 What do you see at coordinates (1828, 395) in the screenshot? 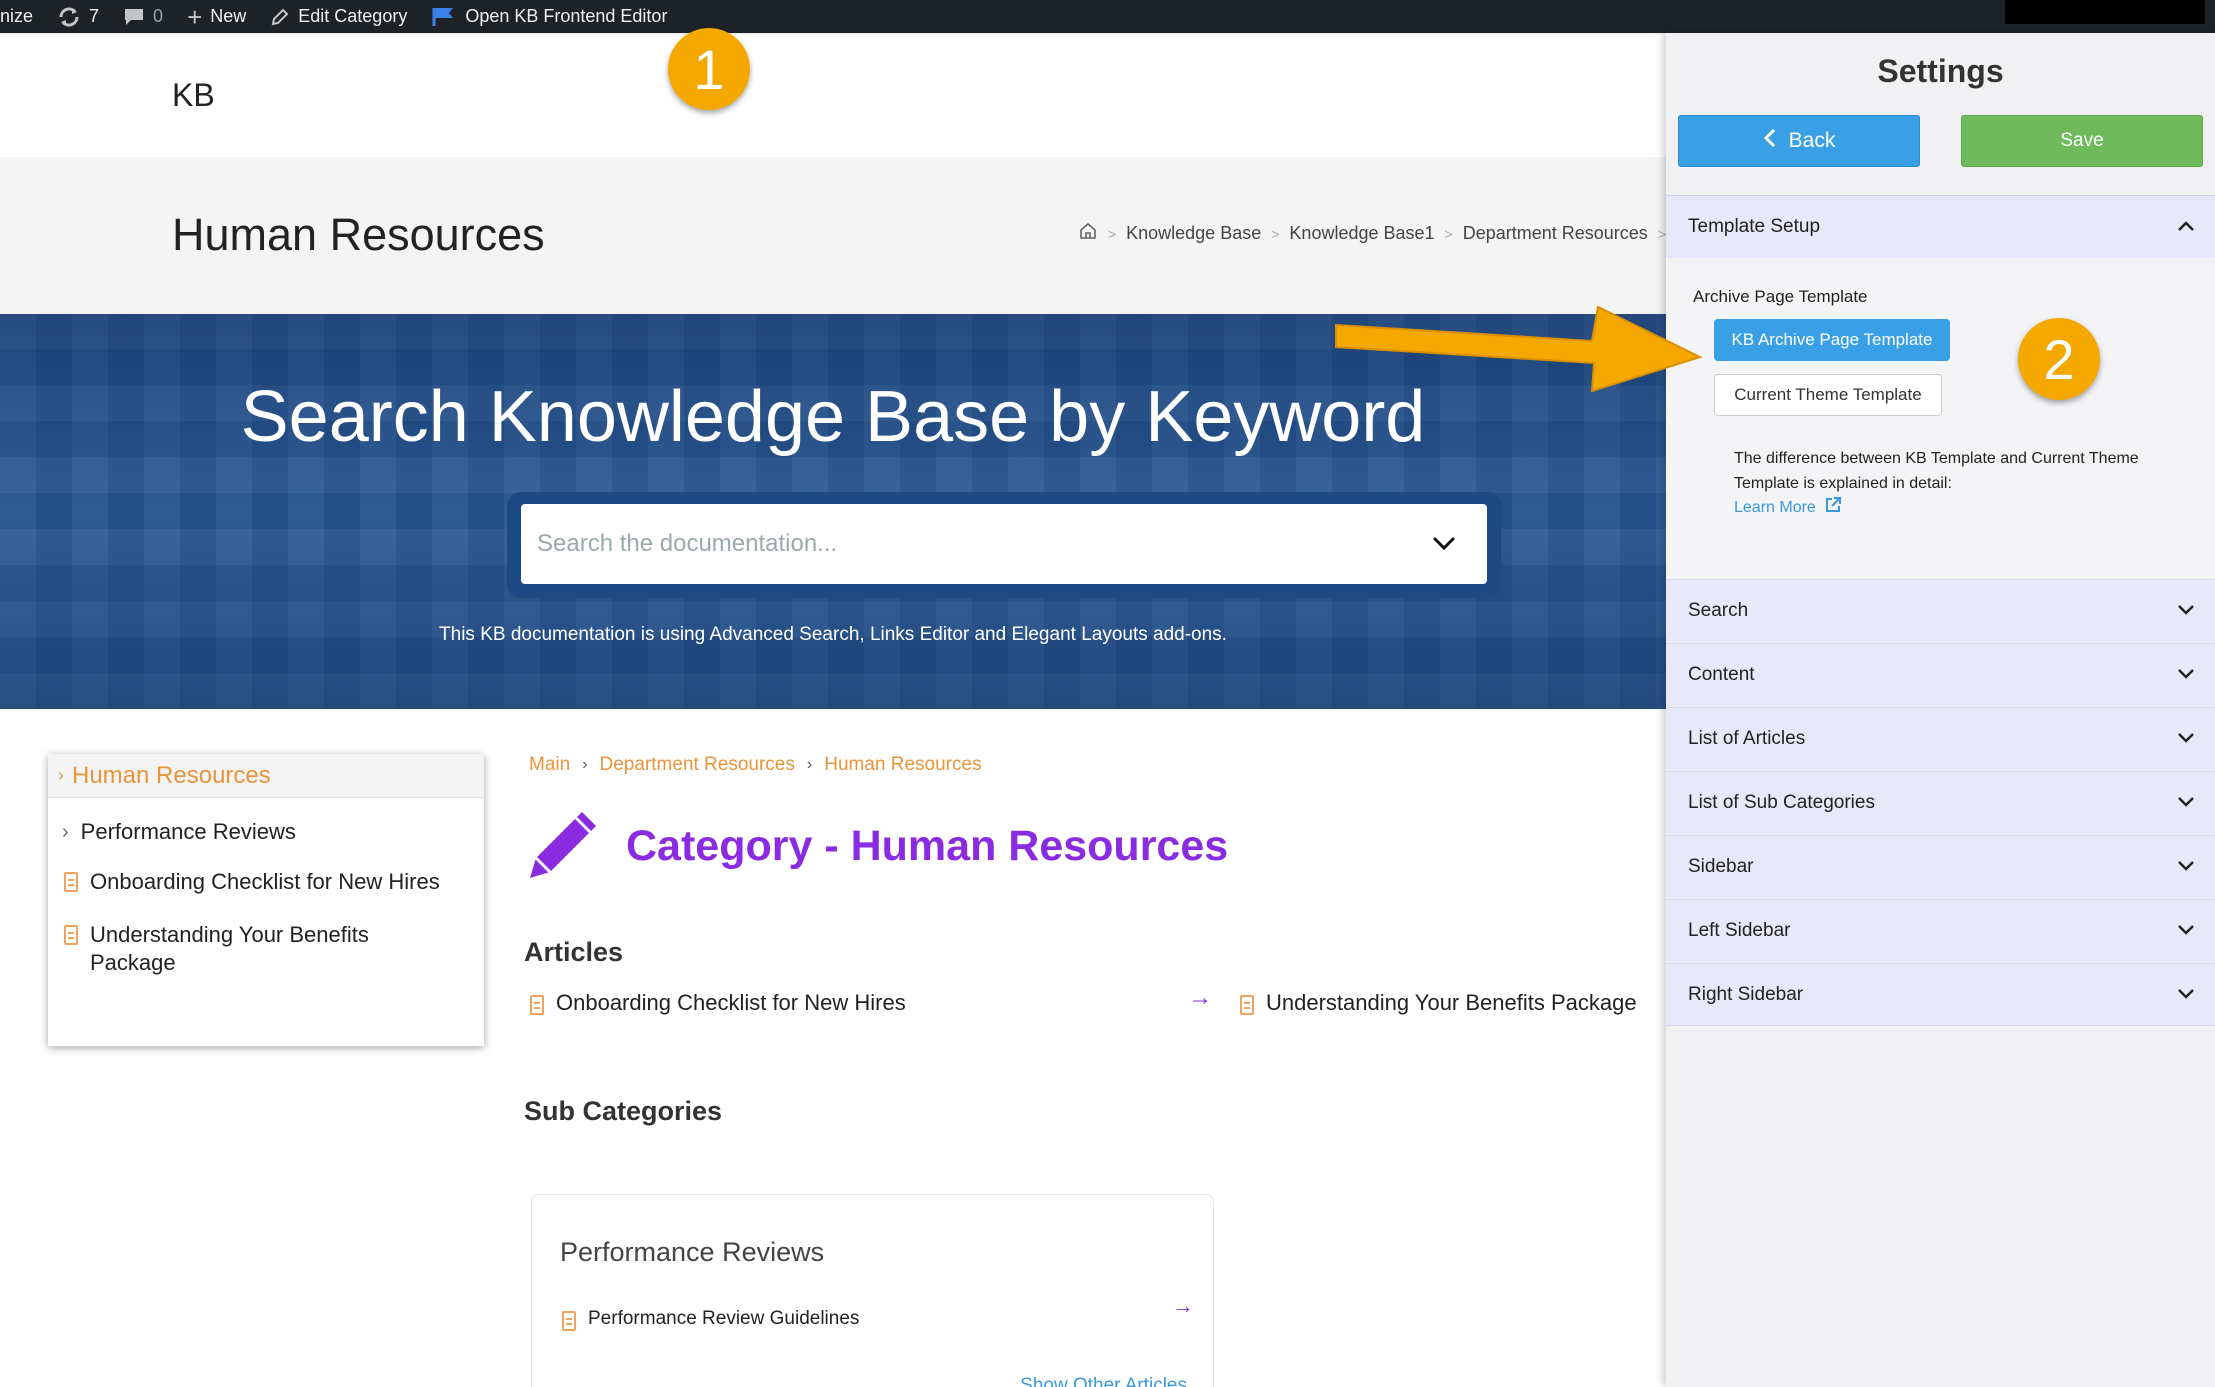
I see `theme-template-option: Current Theme Template` at bounding box center [1828, 395].